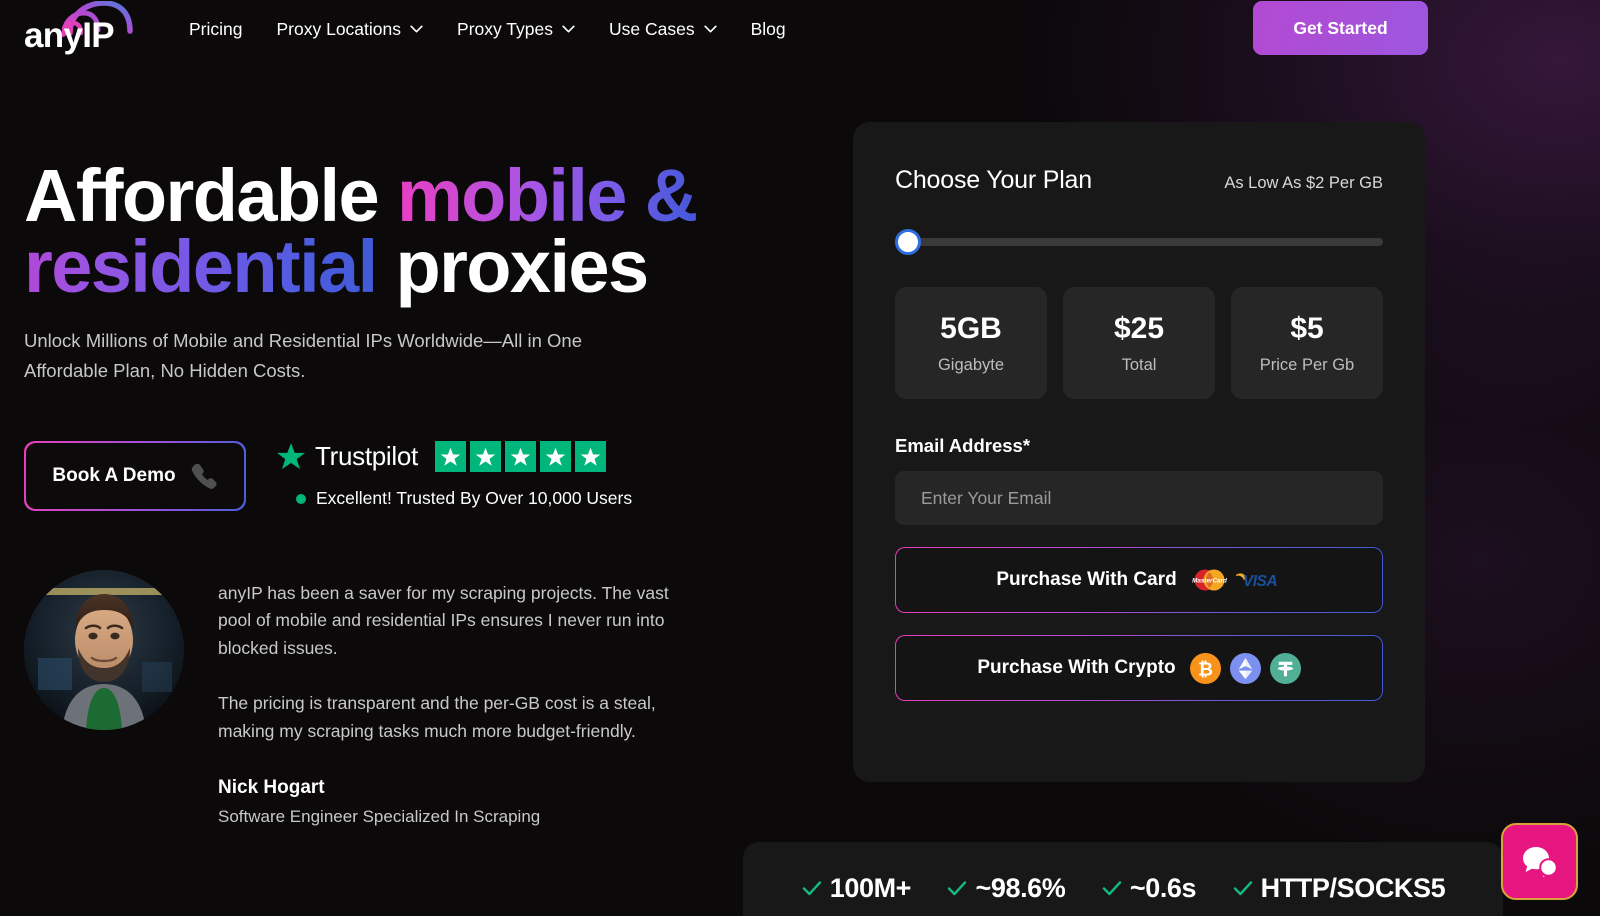 The width and height of the screenshot is (1600, 916). I want to click on nav-item-proxy-locations: Proxy Locations, so click(350, 29).